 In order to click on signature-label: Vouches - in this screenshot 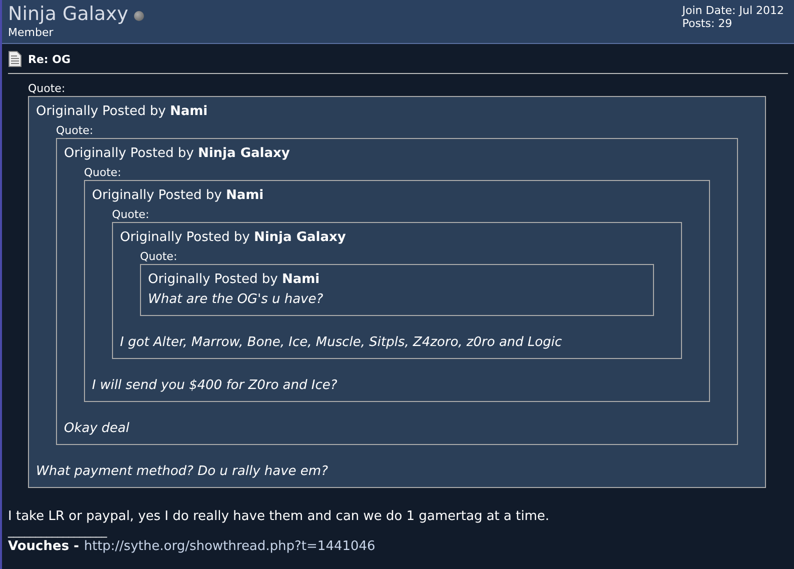, I will do `click(43, 547)`.